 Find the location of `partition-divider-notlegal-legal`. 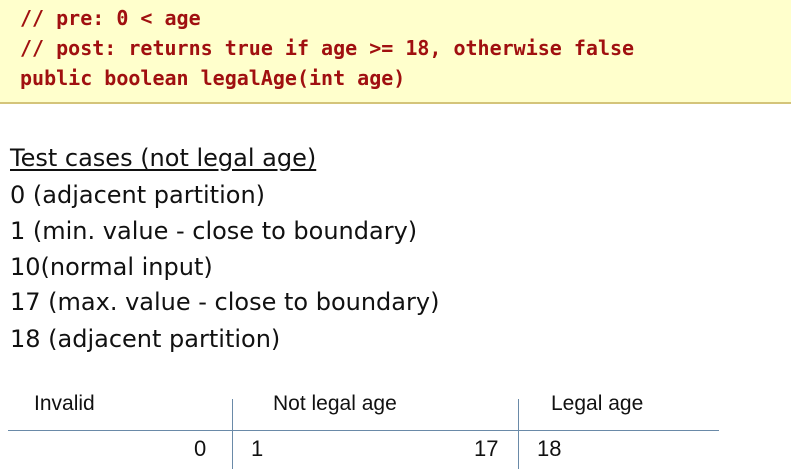

partition-divider-notlegal-legal is located at coordinates (518, 434).